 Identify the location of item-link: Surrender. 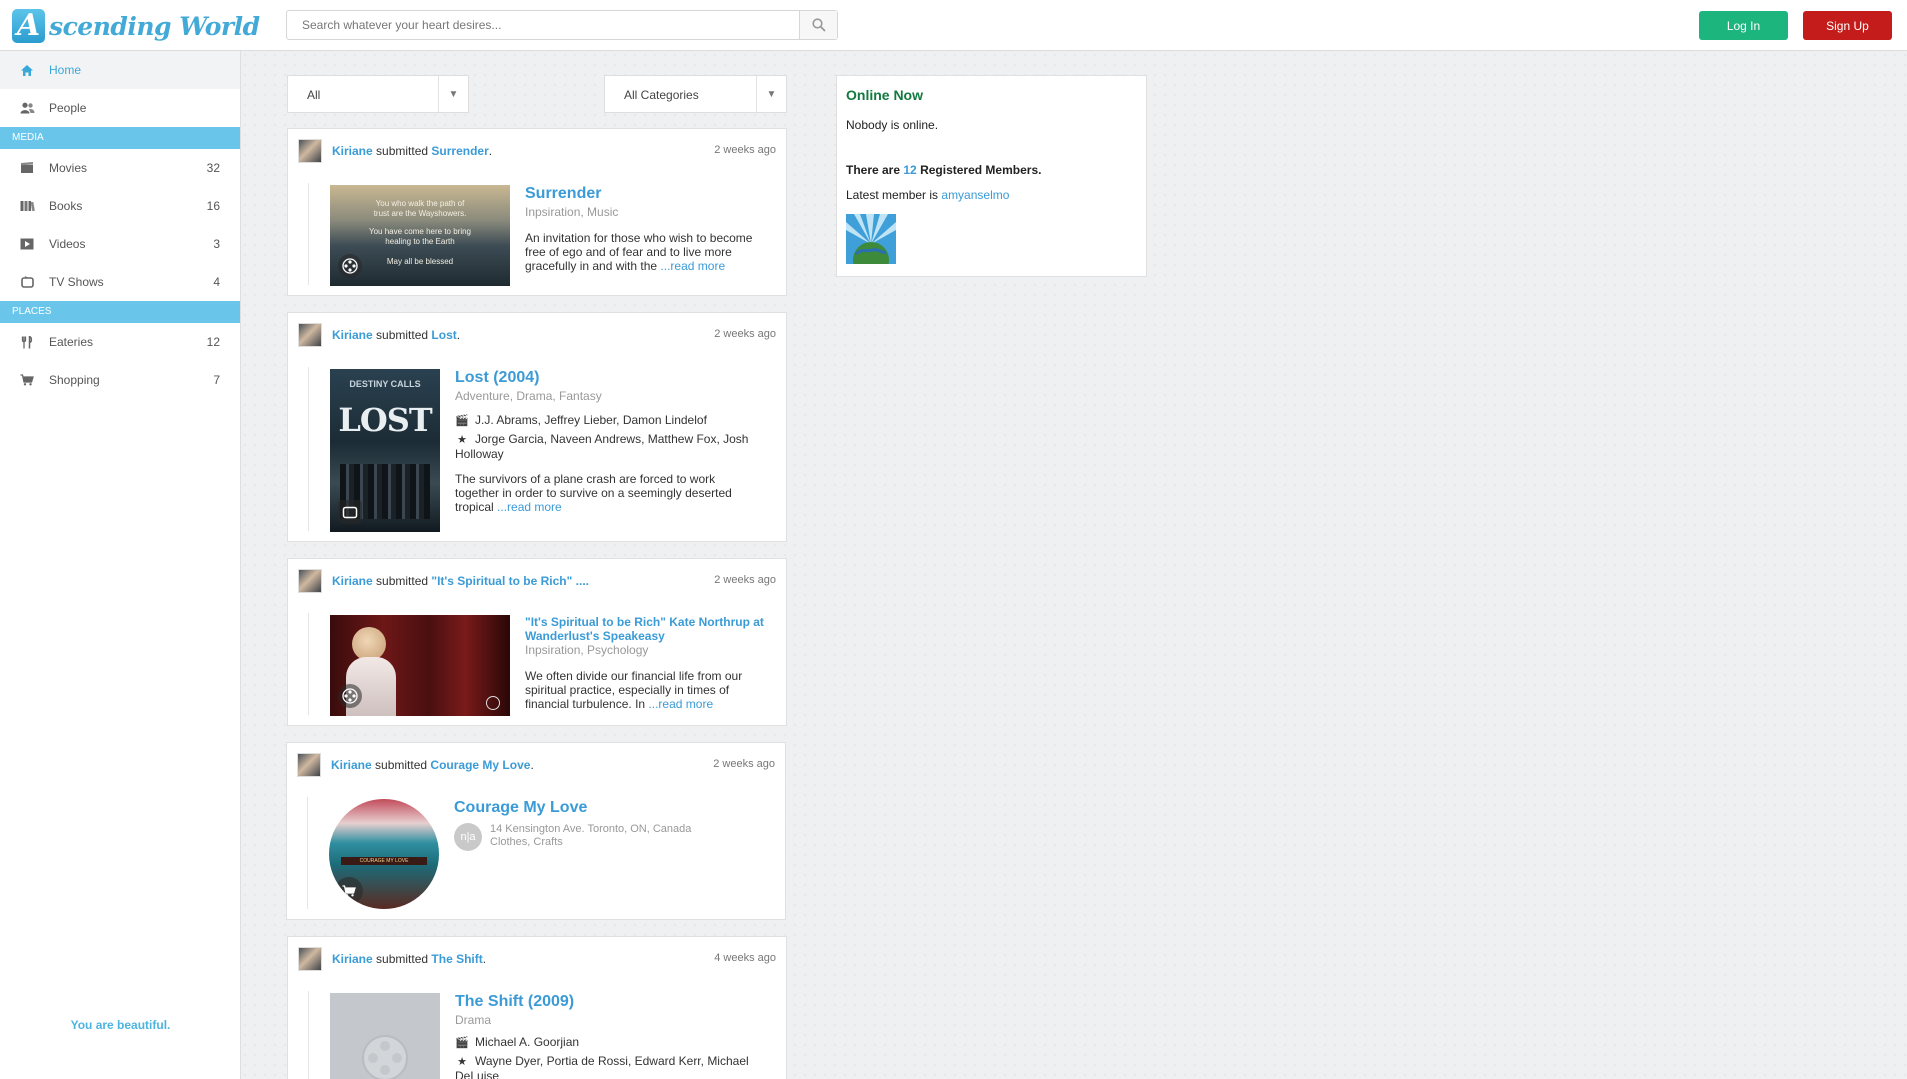
(459, 151).